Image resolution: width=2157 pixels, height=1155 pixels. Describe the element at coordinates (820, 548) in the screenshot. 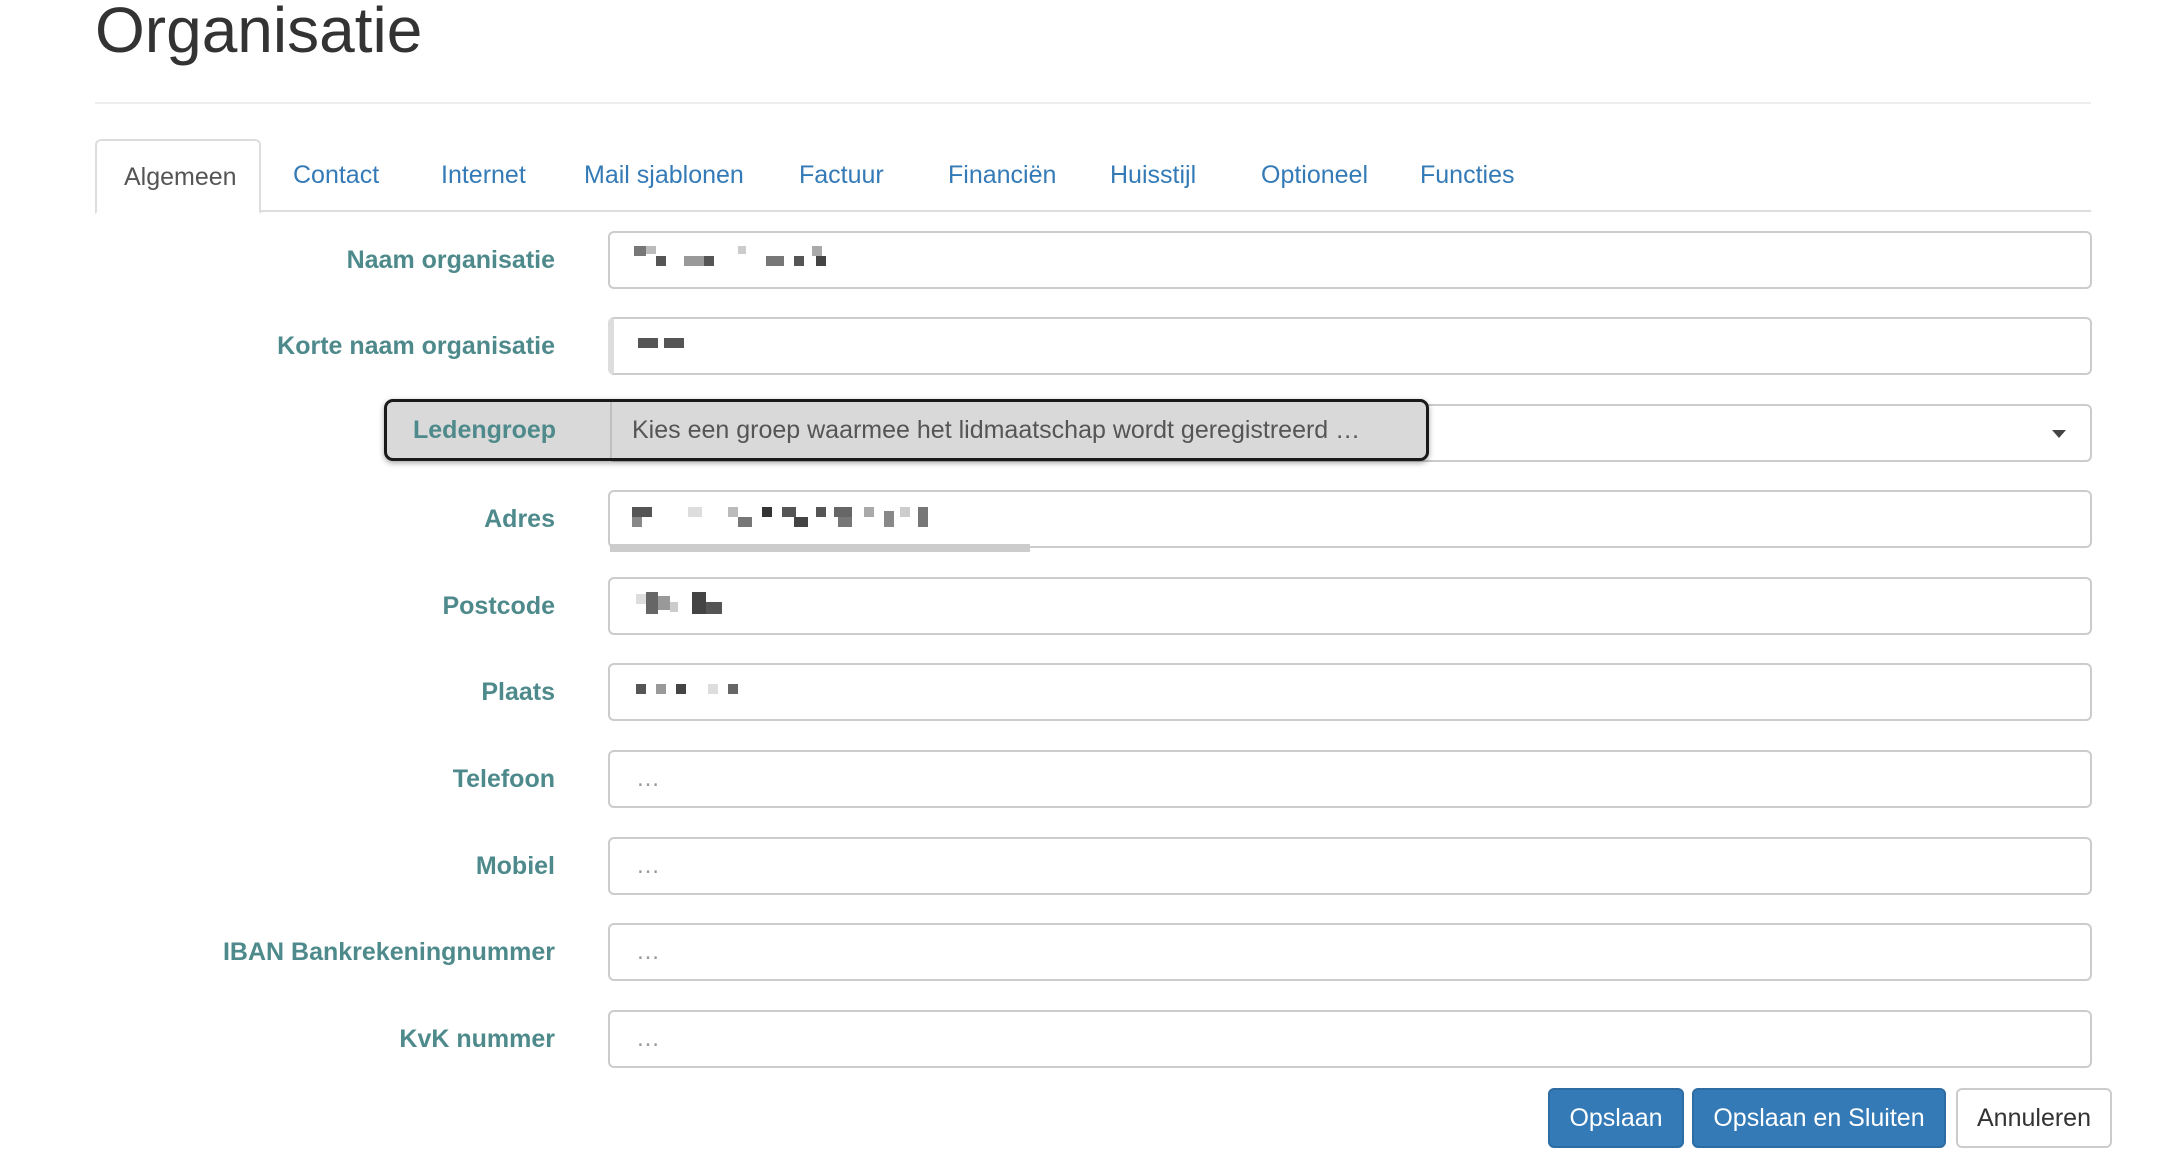

I see `autocomplete-bar` at that location.